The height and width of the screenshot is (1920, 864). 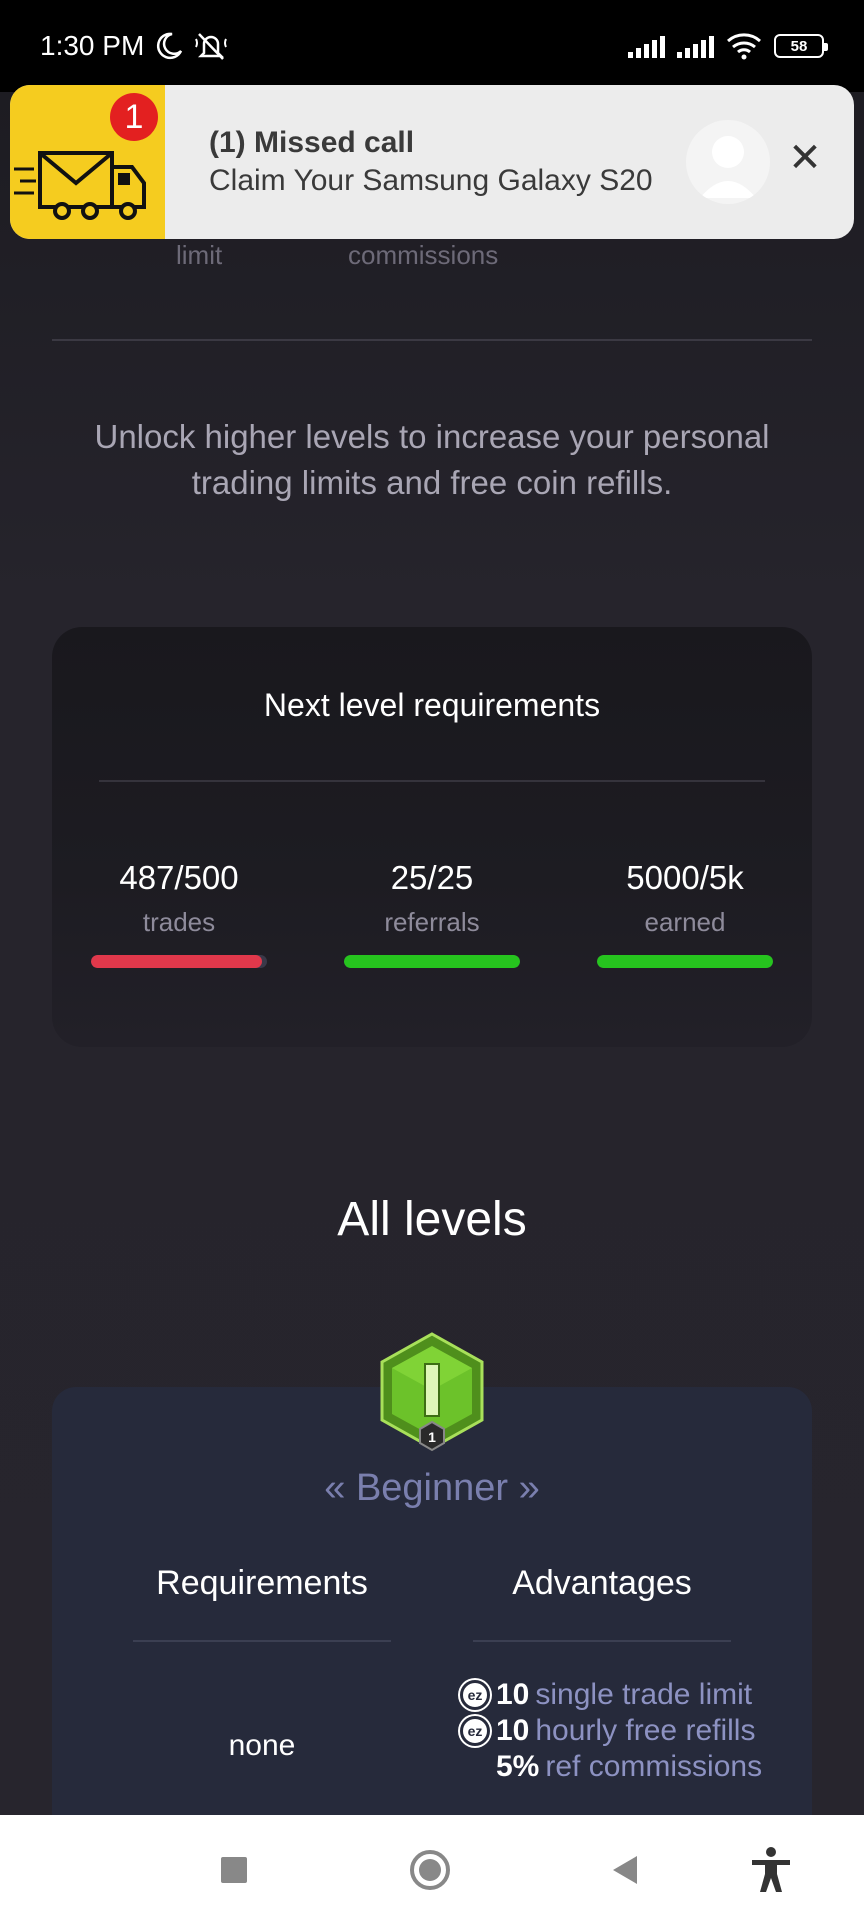 I want to click on all-levels-title: All levels, so click(x=432, y=1219).